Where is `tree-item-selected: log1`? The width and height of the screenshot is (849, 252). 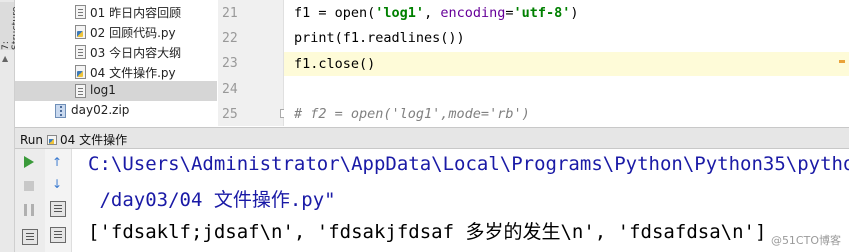 tree-item-selected: log1 is located at coordinates (116, 91).